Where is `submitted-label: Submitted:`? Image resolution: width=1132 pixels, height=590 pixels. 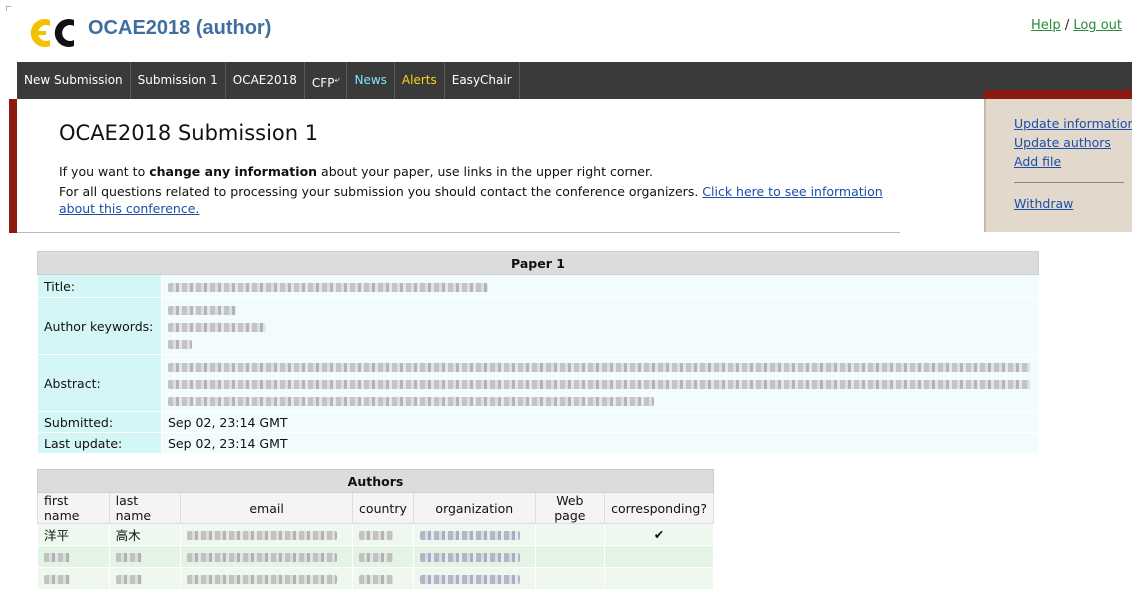 submitted-label: Submitted: is located at coordinates (99, 422).